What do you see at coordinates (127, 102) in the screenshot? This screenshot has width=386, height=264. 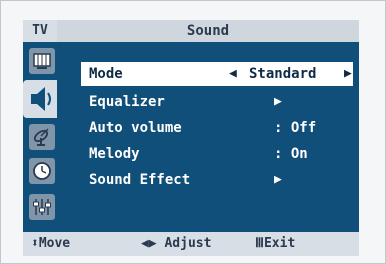 I see `menu-item-label: Equalizer` at bounding box center [127, 102].